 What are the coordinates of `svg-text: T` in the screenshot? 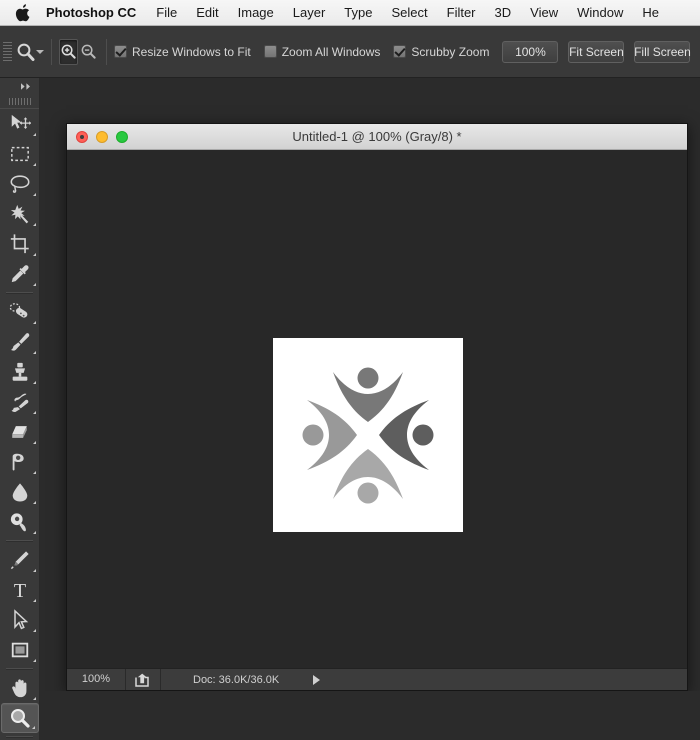 It's located at (19, 590).